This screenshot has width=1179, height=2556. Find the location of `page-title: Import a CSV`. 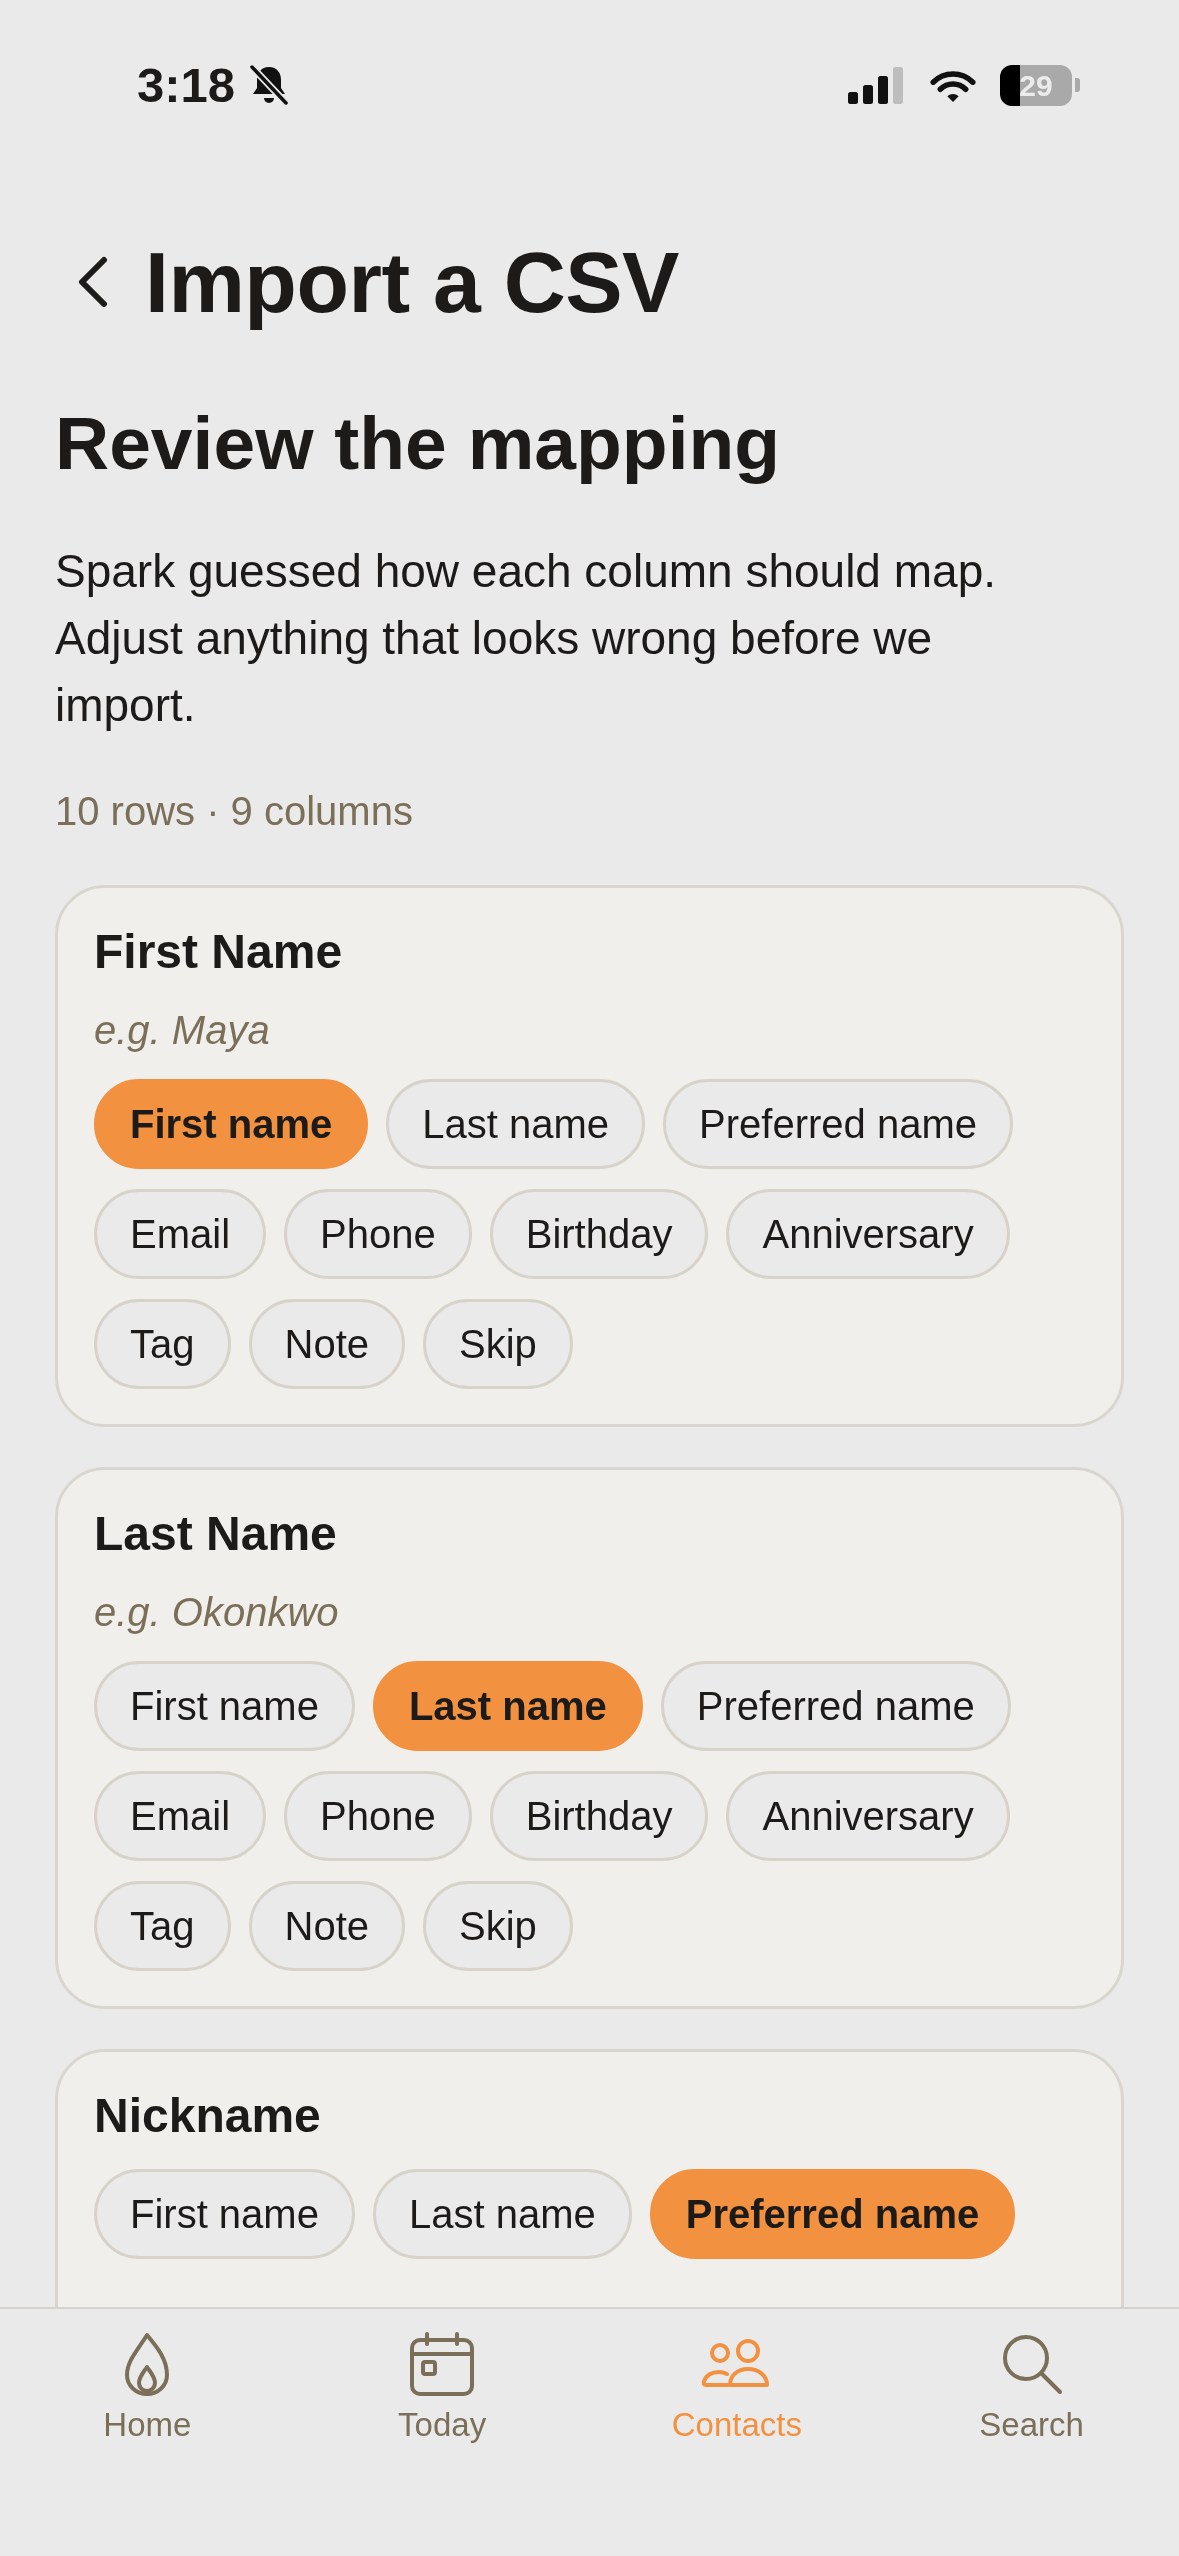

page-title: Import a CSV is located at coordinates (412, 282).